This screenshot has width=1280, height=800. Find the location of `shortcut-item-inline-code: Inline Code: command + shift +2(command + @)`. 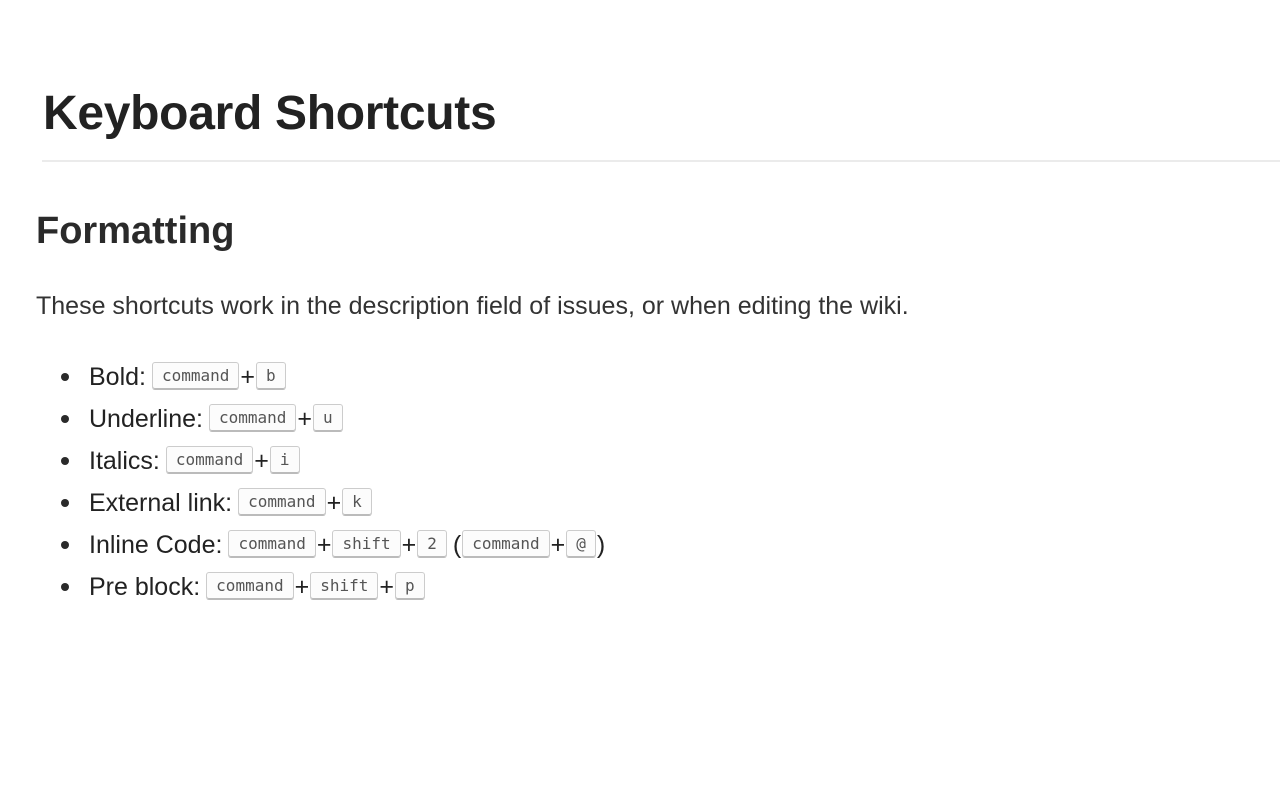

shortcut-item-inline-code: Inline Code: command + shift +2(command + @) is located at coordinates (321, 546).